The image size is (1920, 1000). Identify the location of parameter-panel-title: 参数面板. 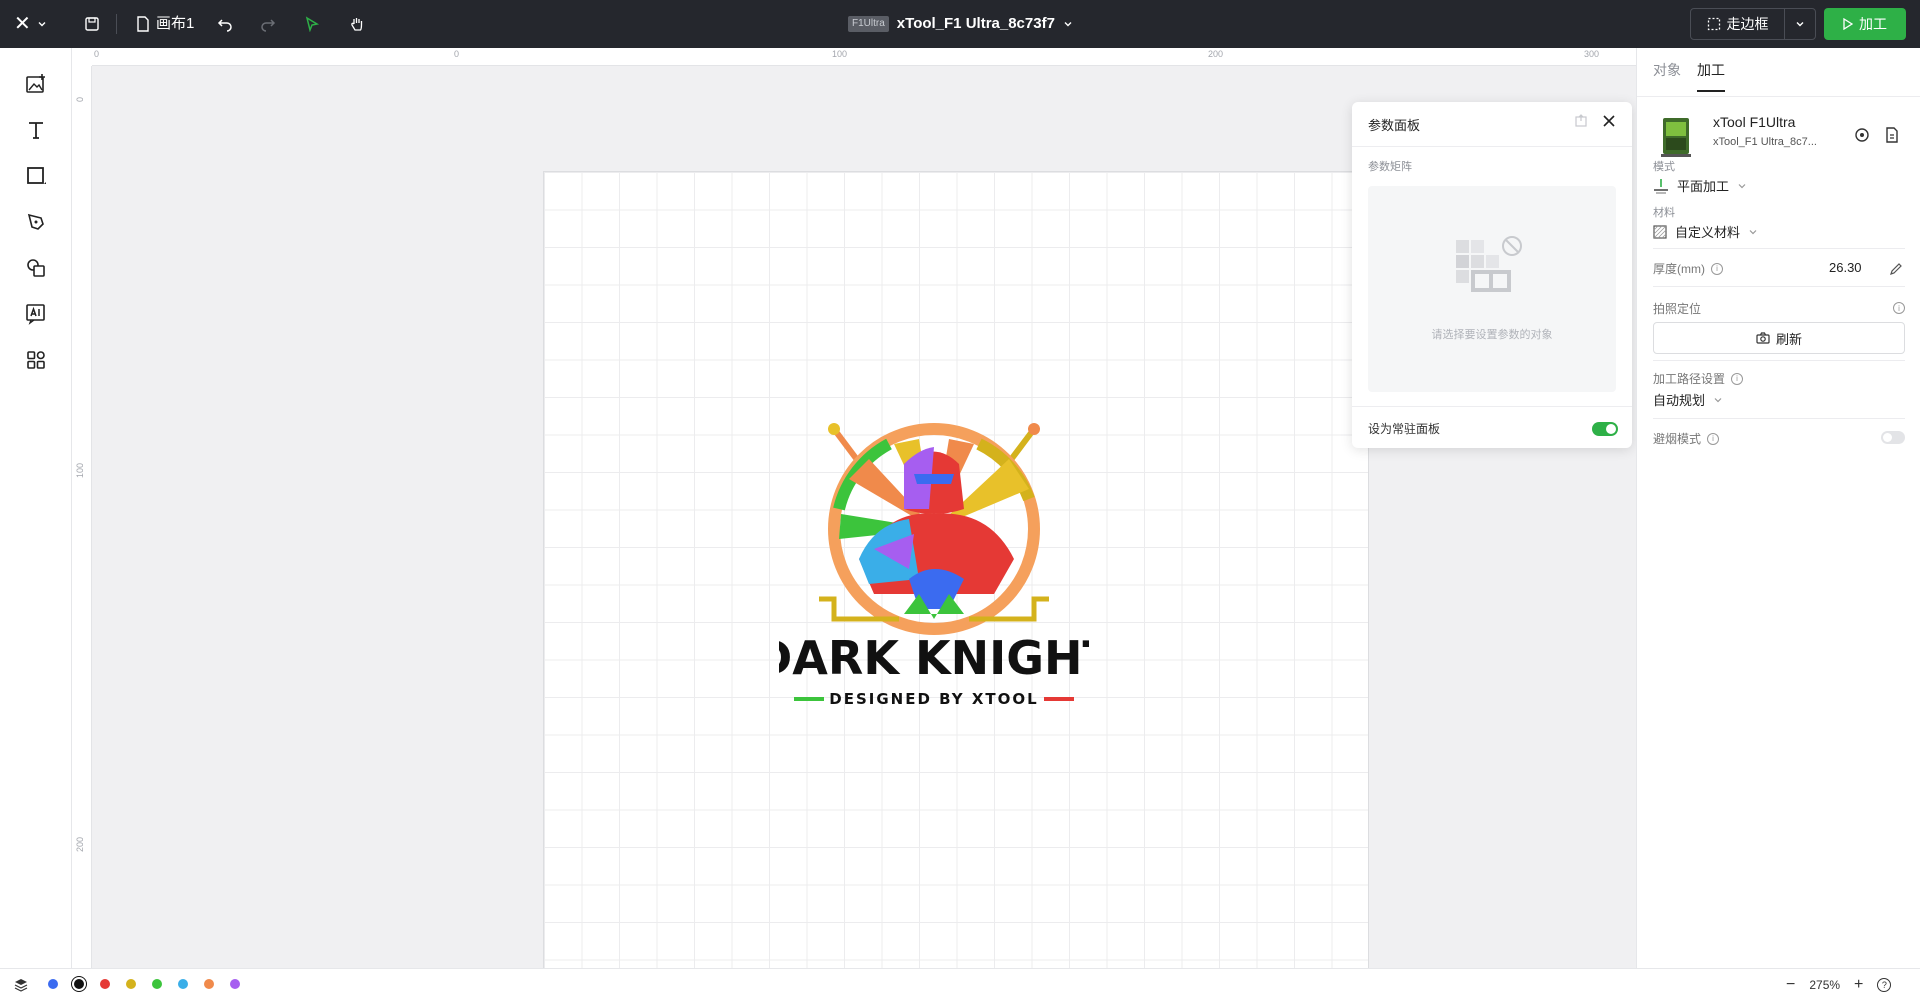
(1394, 125).